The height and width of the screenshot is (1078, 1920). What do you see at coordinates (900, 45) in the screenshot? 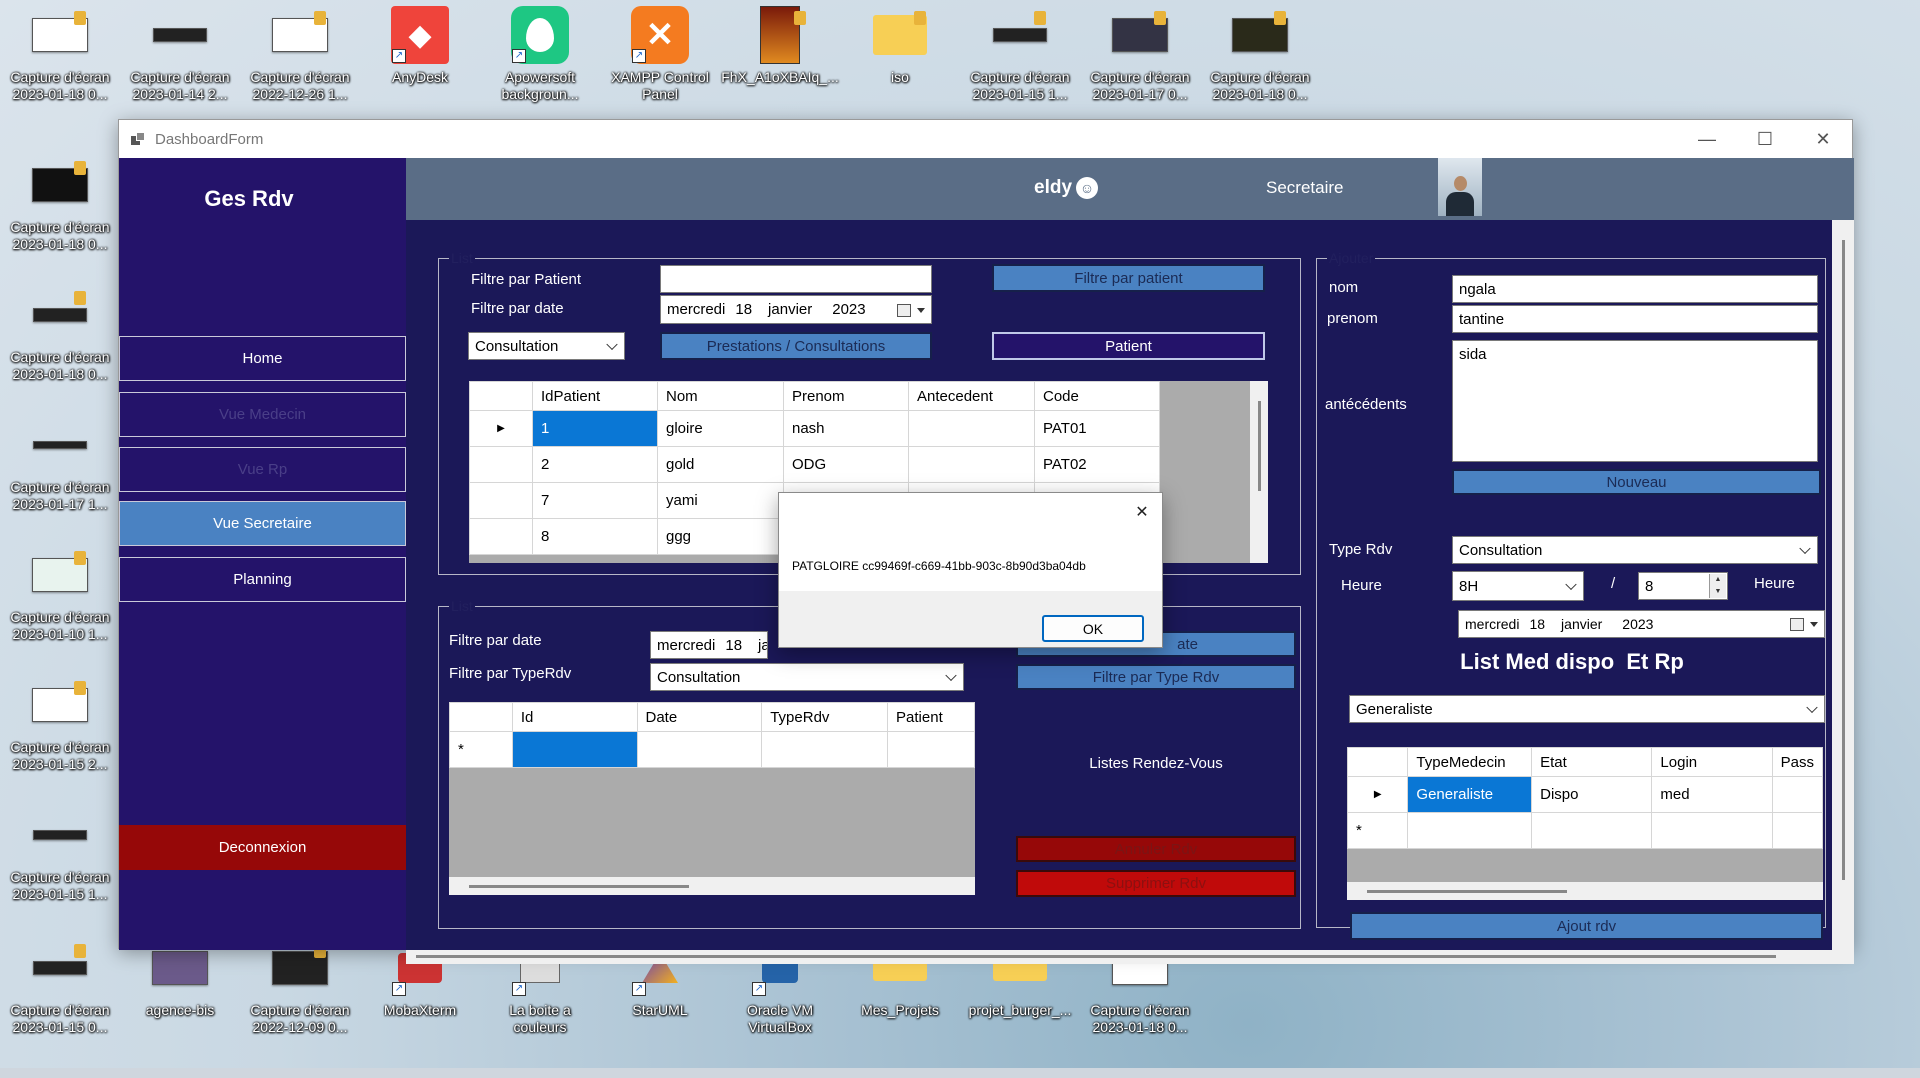
I see `desktop-icon-folder: iso` at bounding box center [900, 45].